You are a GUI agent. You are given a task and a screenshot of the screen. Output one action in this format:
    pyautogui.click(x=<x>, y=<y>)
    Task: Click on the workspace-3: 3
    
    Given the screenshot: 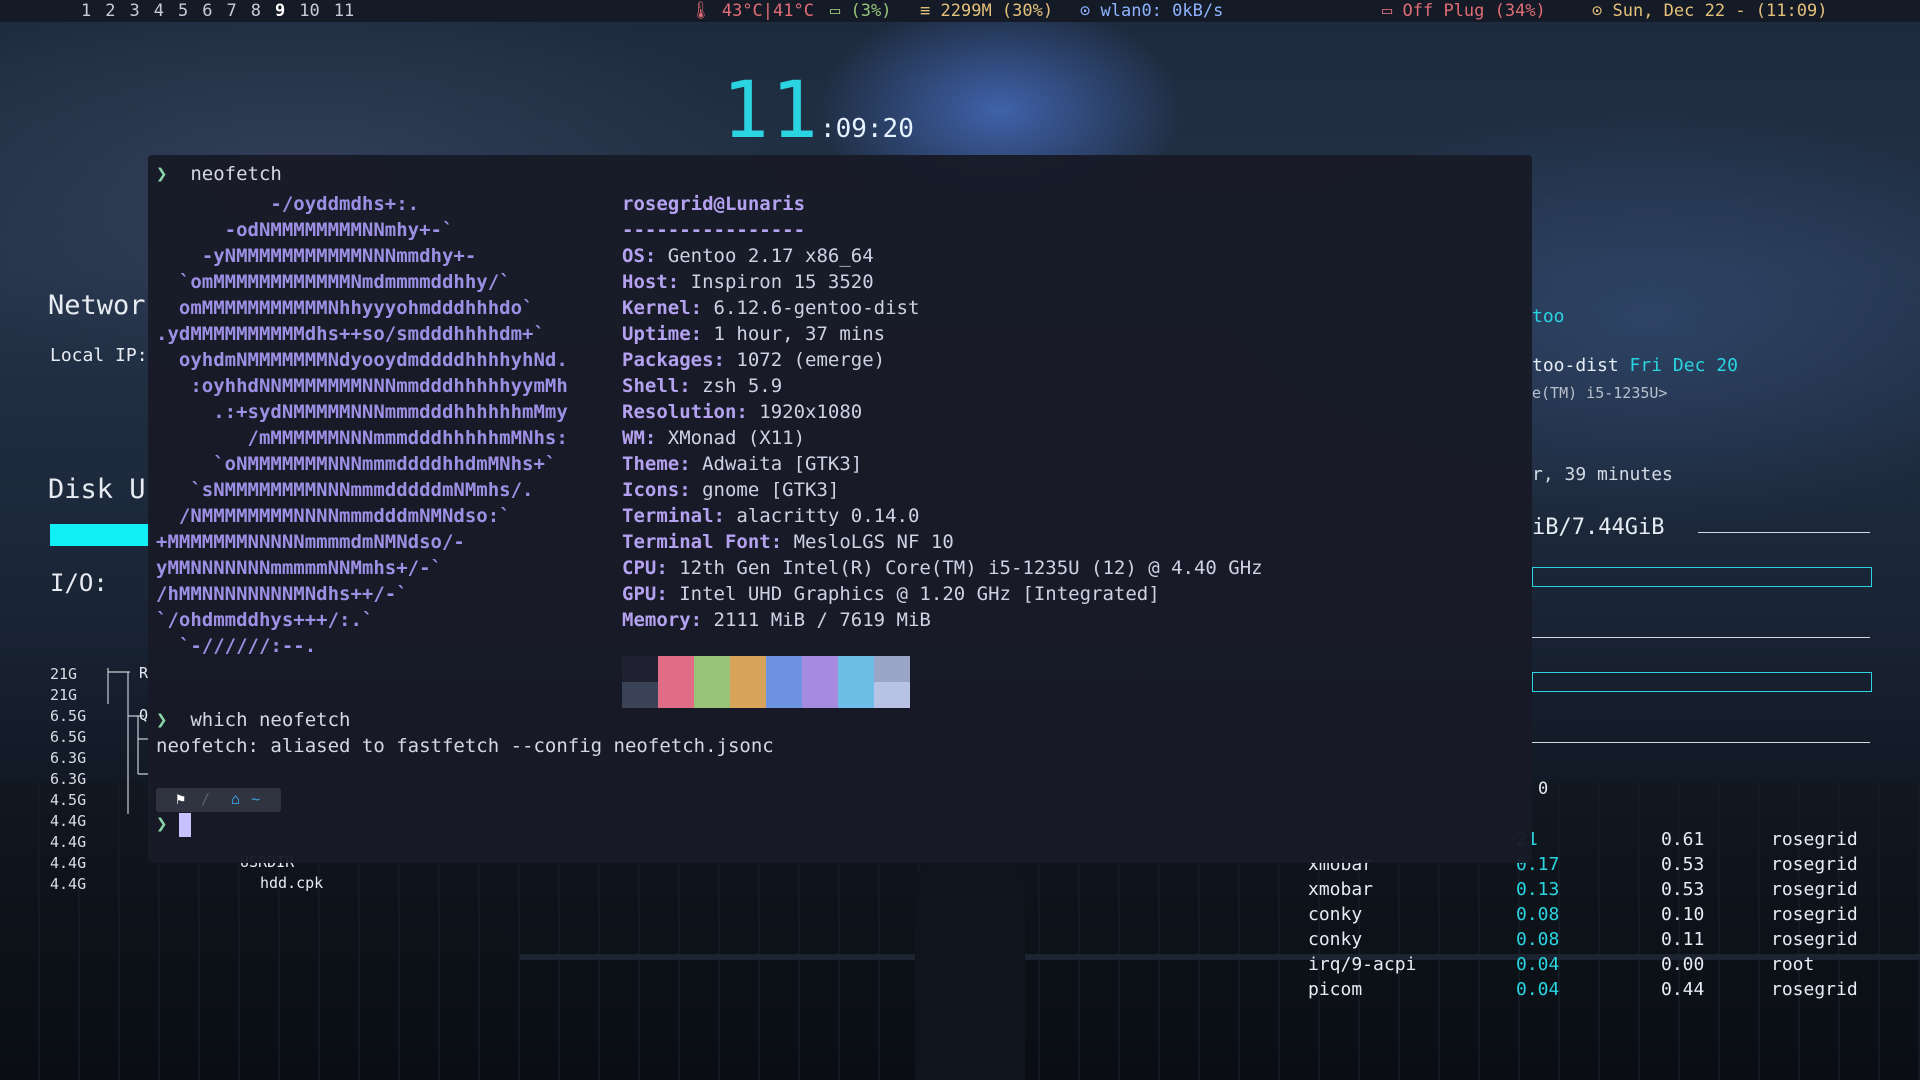 What is the action you would take?
    pyautogui.click(x=135, y=11)
    